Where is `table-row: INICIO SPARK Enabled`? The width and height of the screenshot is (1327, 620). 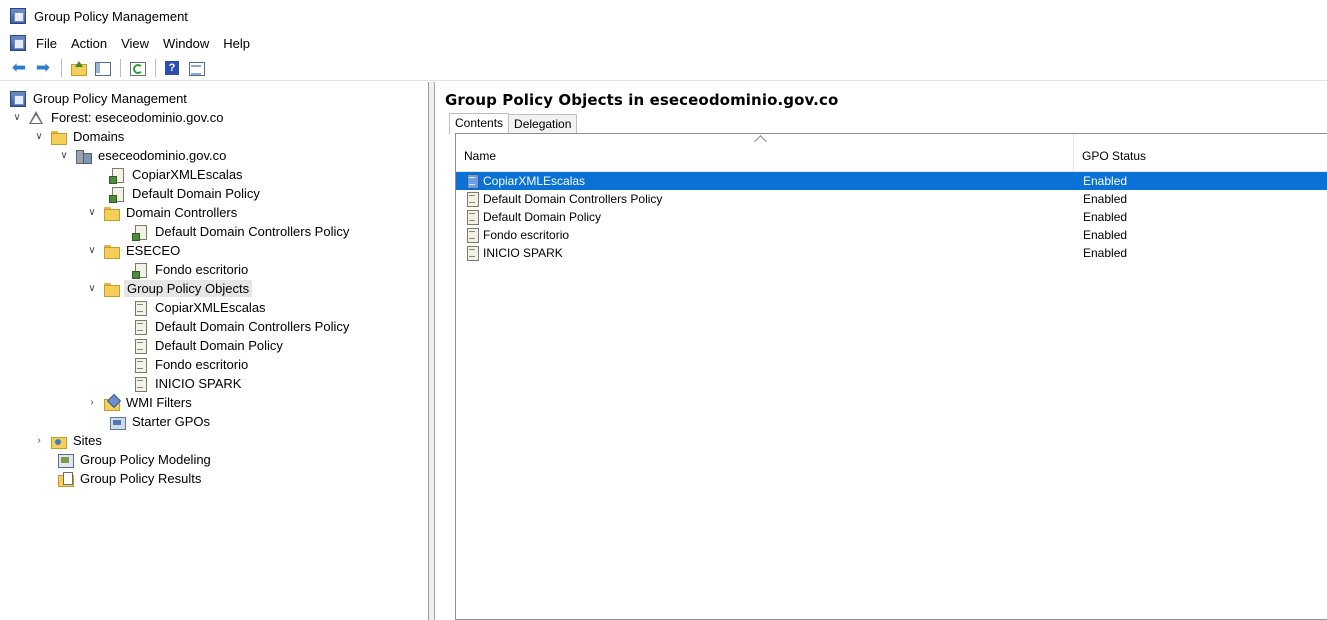 table-row: INICIO SPARK Enabled is located at coordinates (891, 253).